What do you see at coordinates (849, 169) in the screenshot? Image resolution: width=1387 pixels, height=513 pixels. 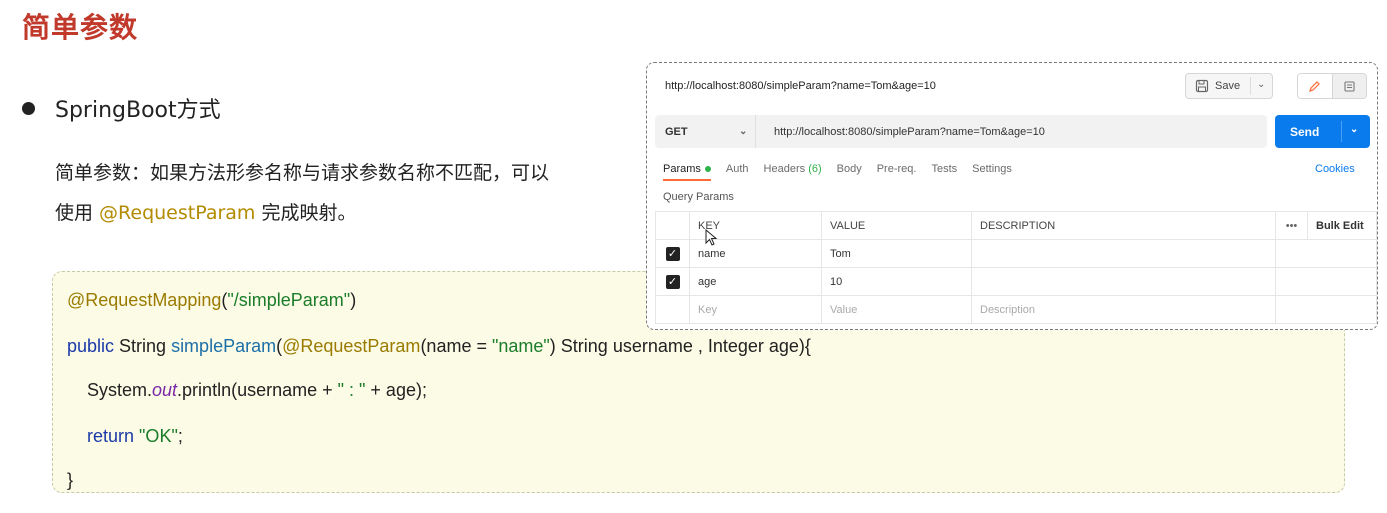 I see `tab-body: Body` at bounding box center [849, 169].